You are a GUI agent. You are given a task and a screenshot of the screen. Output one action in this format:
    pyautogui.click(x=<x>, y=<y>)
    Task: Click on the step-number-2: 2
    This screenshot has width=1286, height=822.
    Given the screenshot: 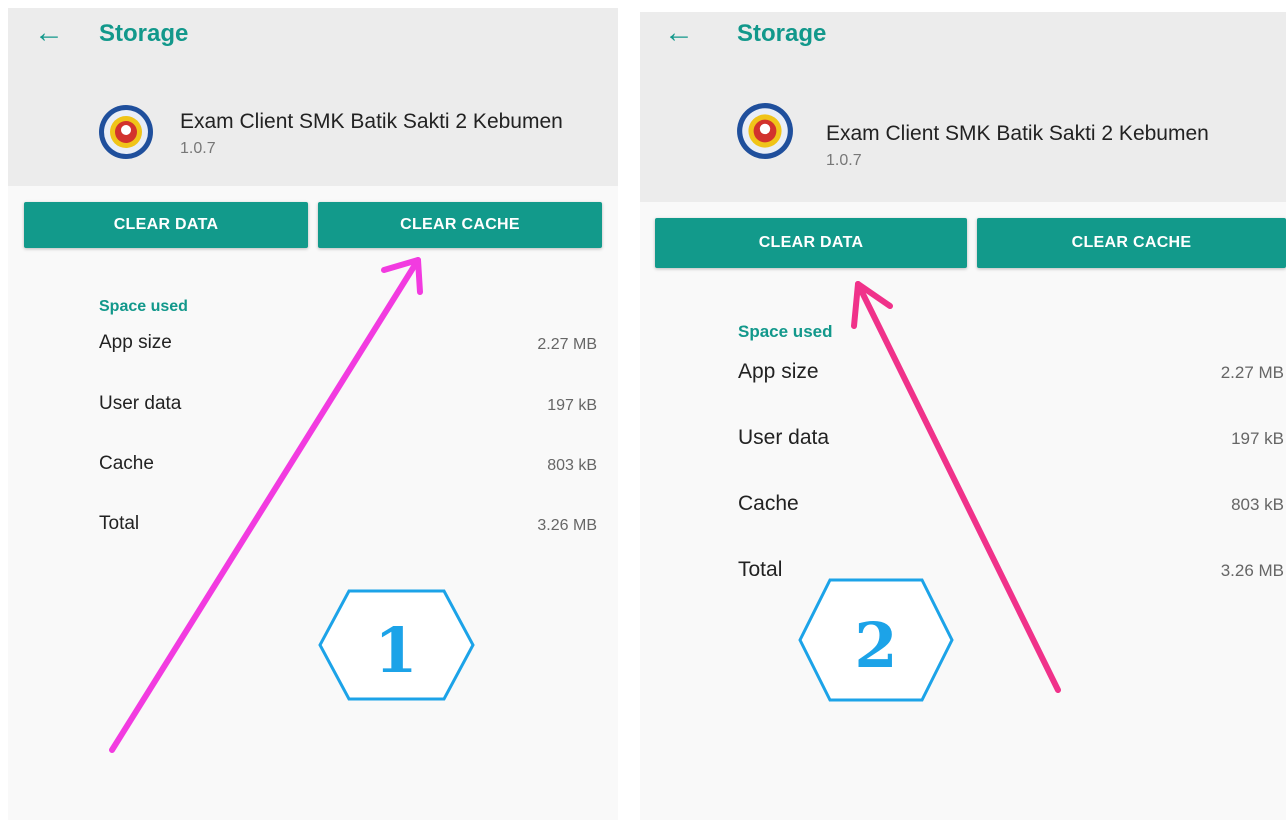 What is the action you would take?
    pyautogui.click(x=875, y=645)
    